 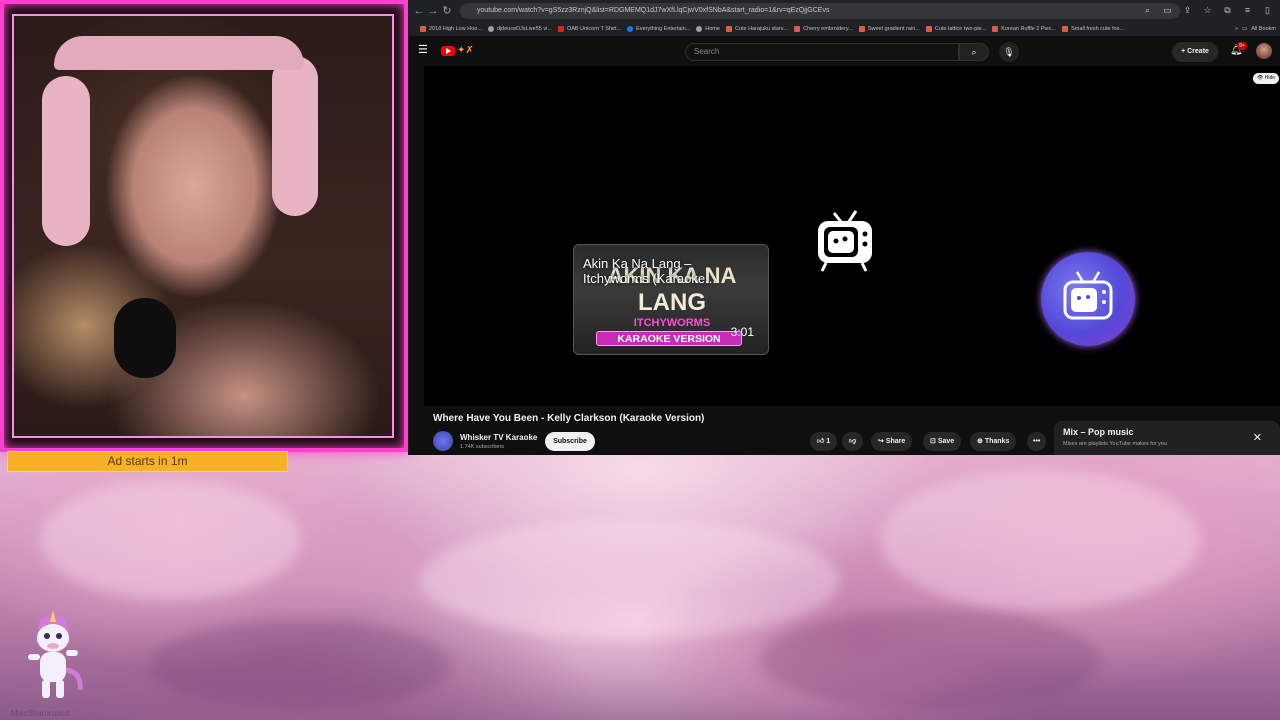 I want to click on sidebar-icon: ▯, so click(x=1267, y=10).